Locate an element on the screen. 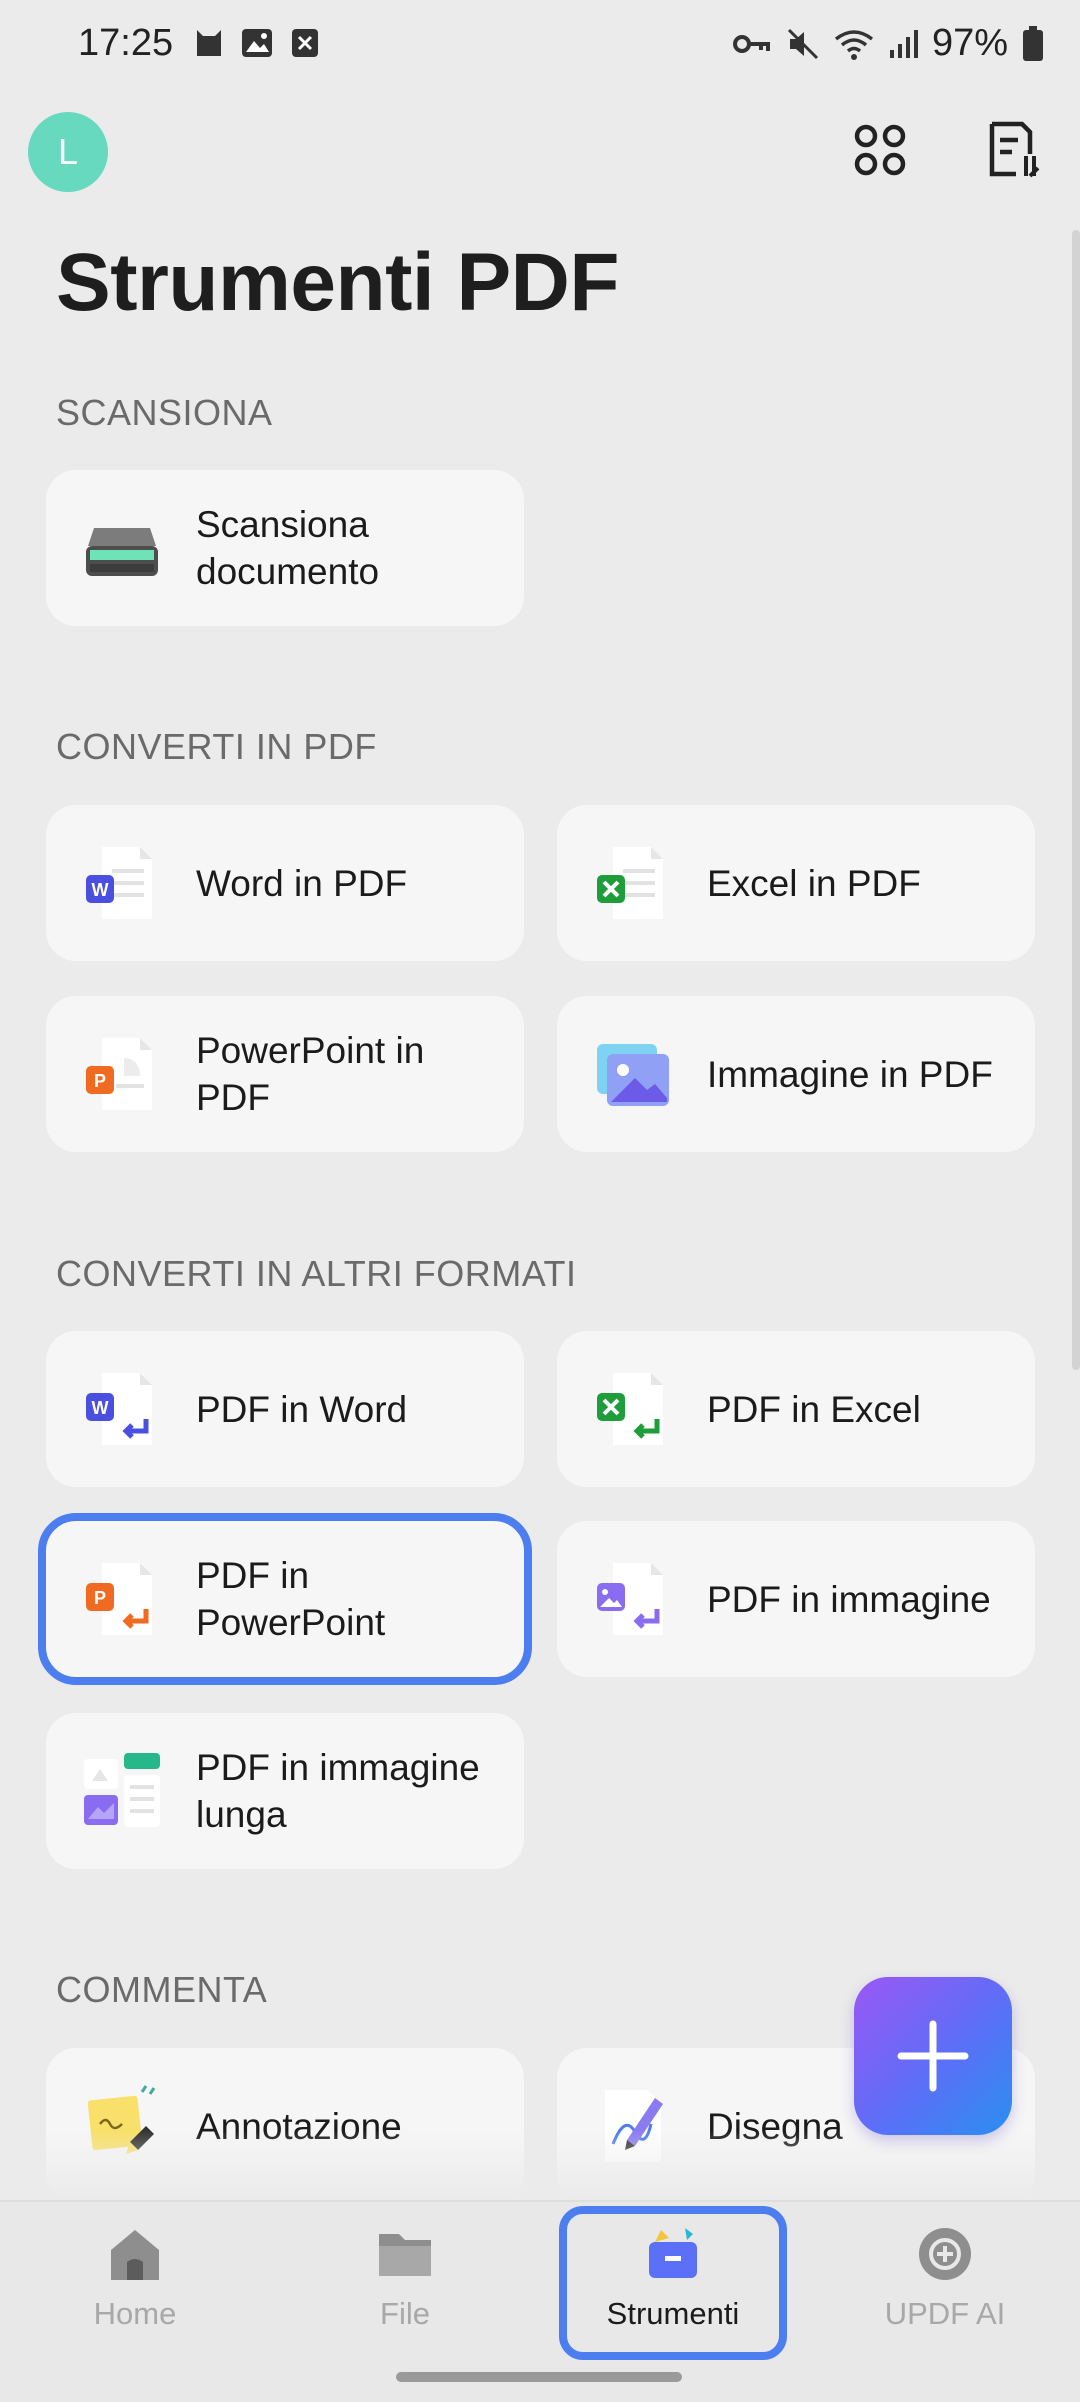 The height and width of the screenshot is (2402, 1080). tool-pdf-to-powerpoint: P PDF in PowerPoint is located at coordinates (285, 1599).